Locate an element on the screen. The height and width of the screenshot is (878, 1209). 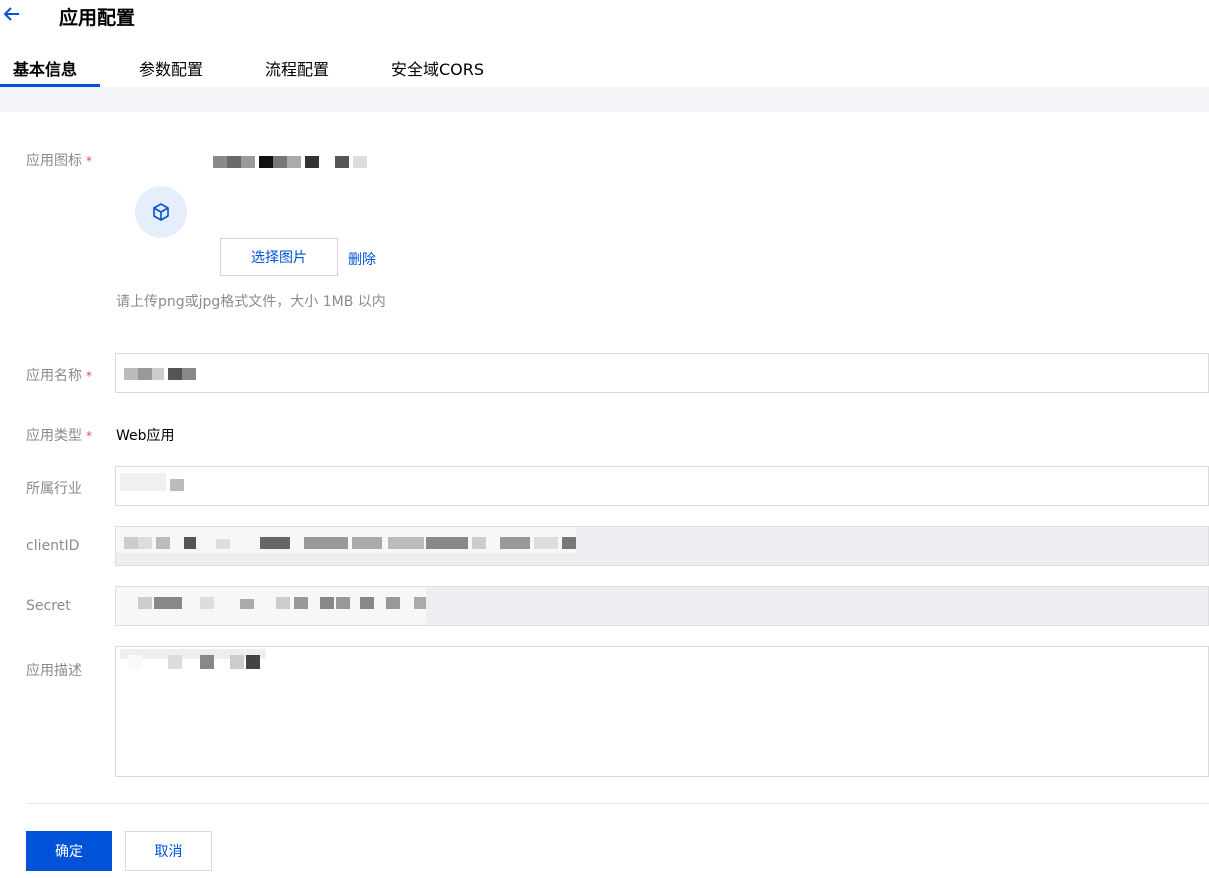
tab-basic-info: 基本信息 is located at coordinates (45, 68).